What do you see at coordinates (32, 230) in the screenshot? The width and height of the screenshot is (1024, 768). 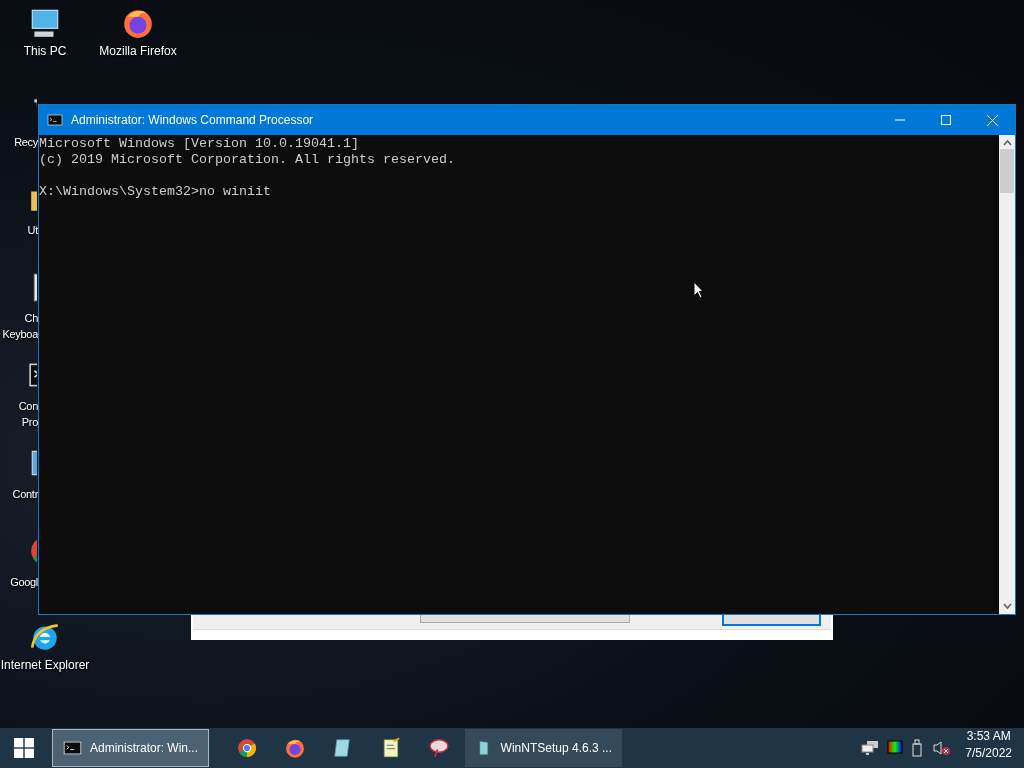 I see `icon-label: Ut` at bounding box center [32, 230].